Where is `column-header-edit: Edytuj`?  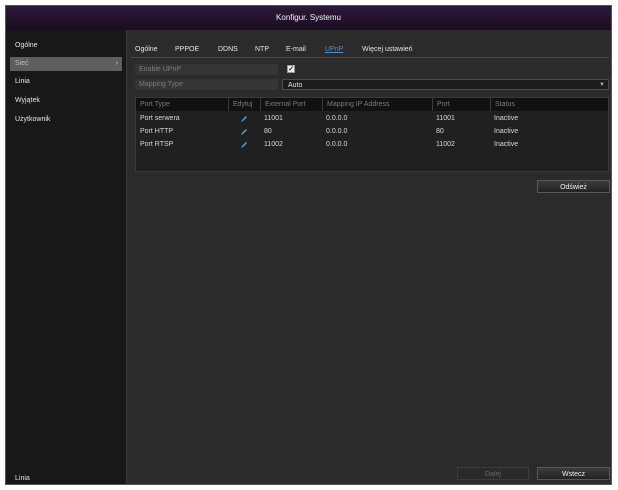
column-header-edit: Edytuj is located at coordinates (244, 104).